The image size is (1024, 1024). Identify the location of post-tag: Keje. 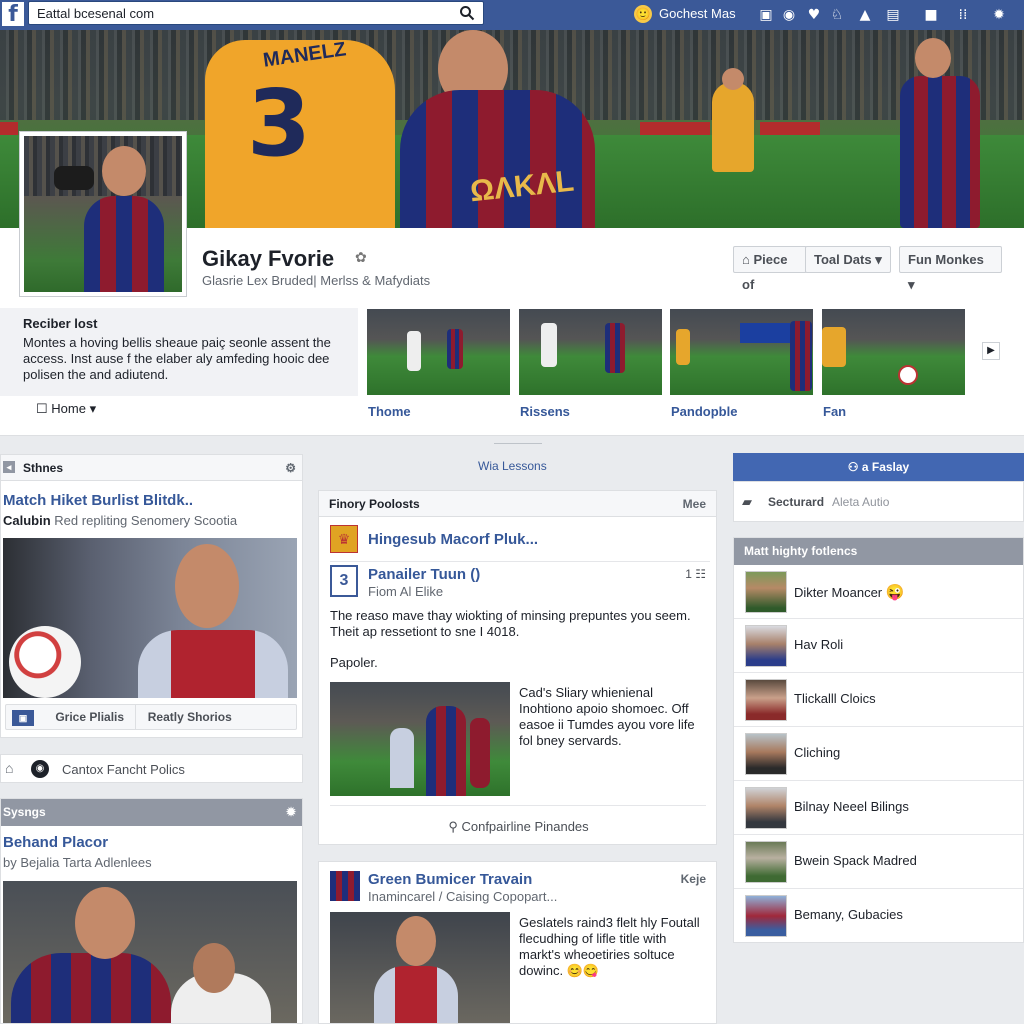
(693, 879).